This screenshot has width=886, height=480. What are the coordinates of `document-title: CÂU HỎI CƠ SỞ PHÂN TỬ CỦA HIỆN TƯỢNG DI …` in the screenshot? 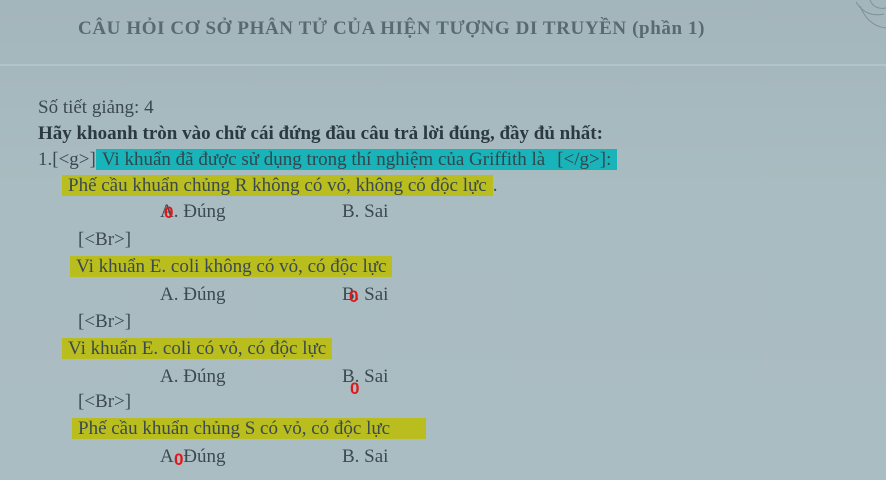 It's located at (392, 28).